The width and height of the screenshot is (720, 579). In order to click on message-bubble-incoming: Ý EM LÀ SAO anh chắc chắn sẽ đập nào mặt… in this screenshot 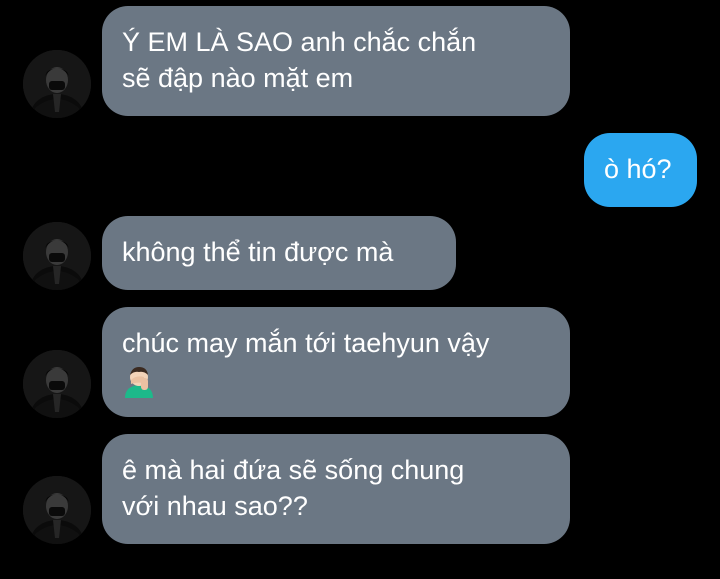, I will do `click(336, 61)`.